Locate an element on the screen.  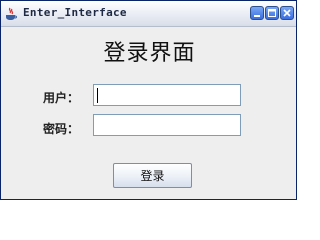
title-bar: Enter_Interface is located at coordinates (148, 14).